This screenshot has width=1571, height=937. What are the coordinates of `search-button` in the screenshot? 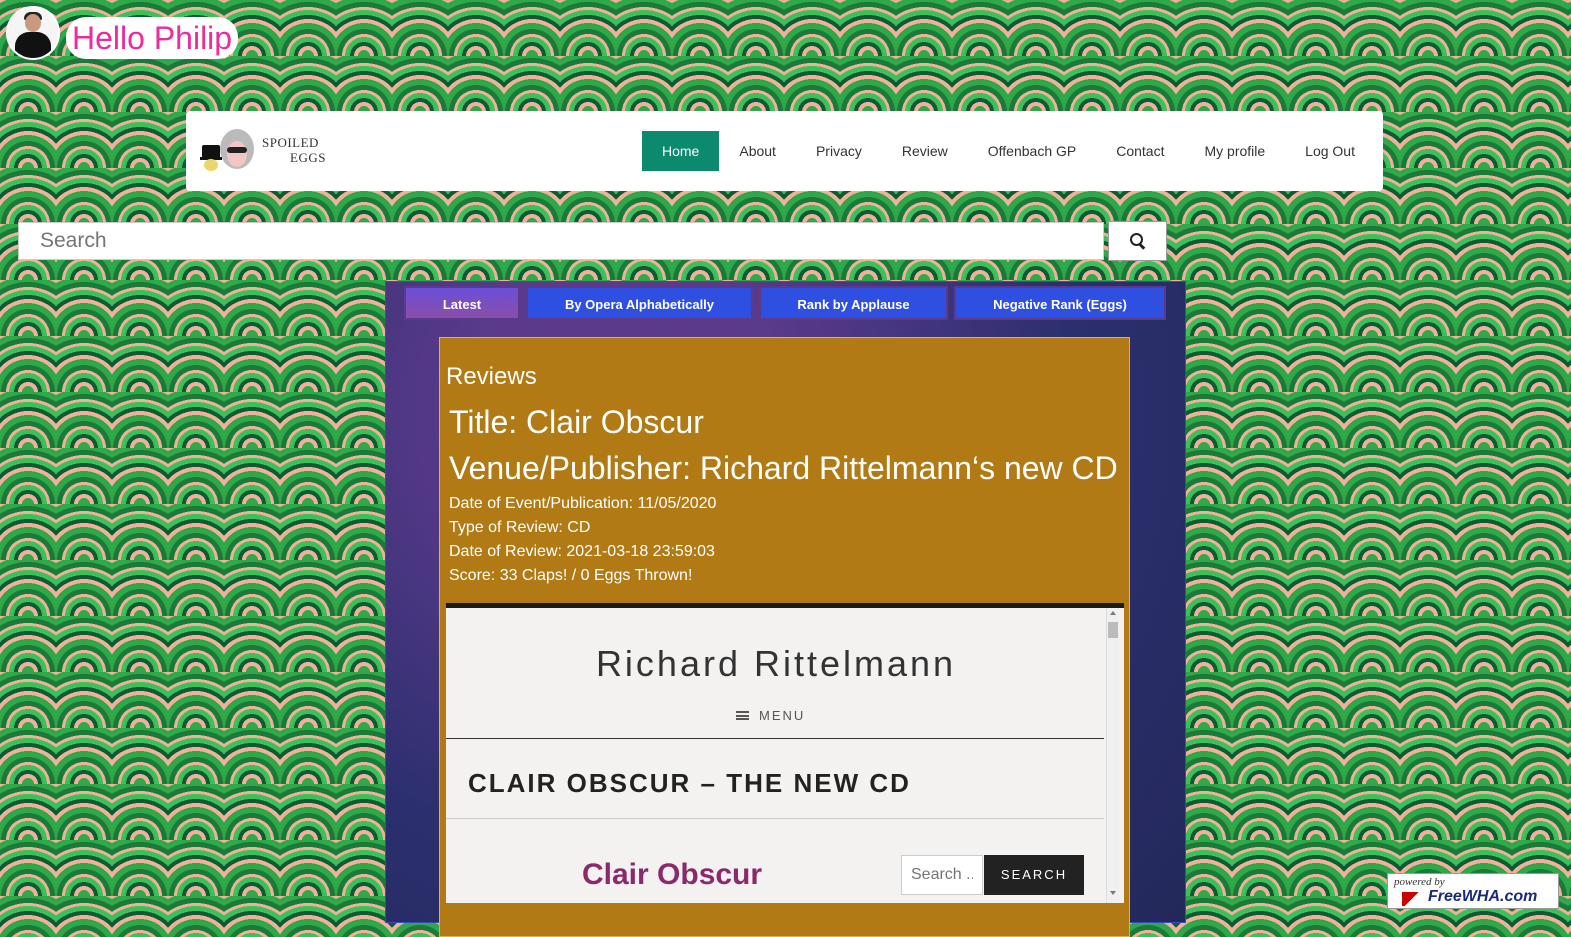 It's located at (1137, 241).